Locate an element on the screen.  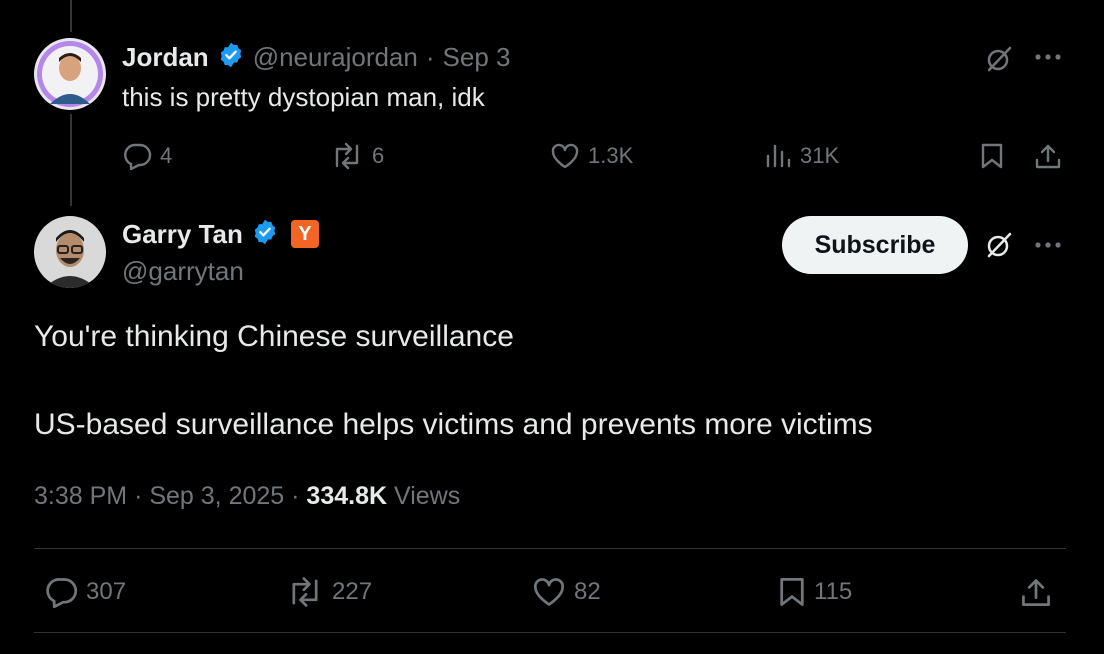
like-button: 82 is located at coordinates (566, 592).